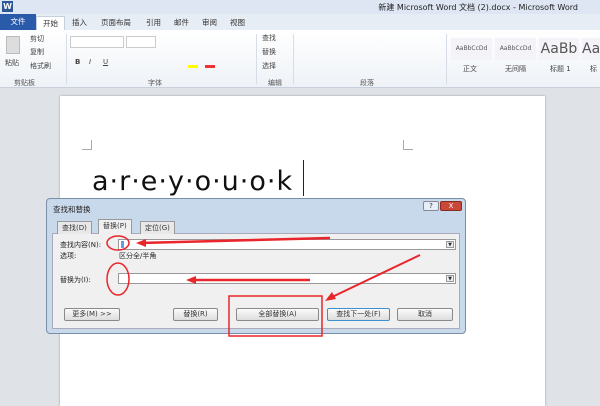  What do you see at coordinates (81, 245) in the screenshot?
I see `find-label: 查找内容(N):` at bounding box center [81, 245].